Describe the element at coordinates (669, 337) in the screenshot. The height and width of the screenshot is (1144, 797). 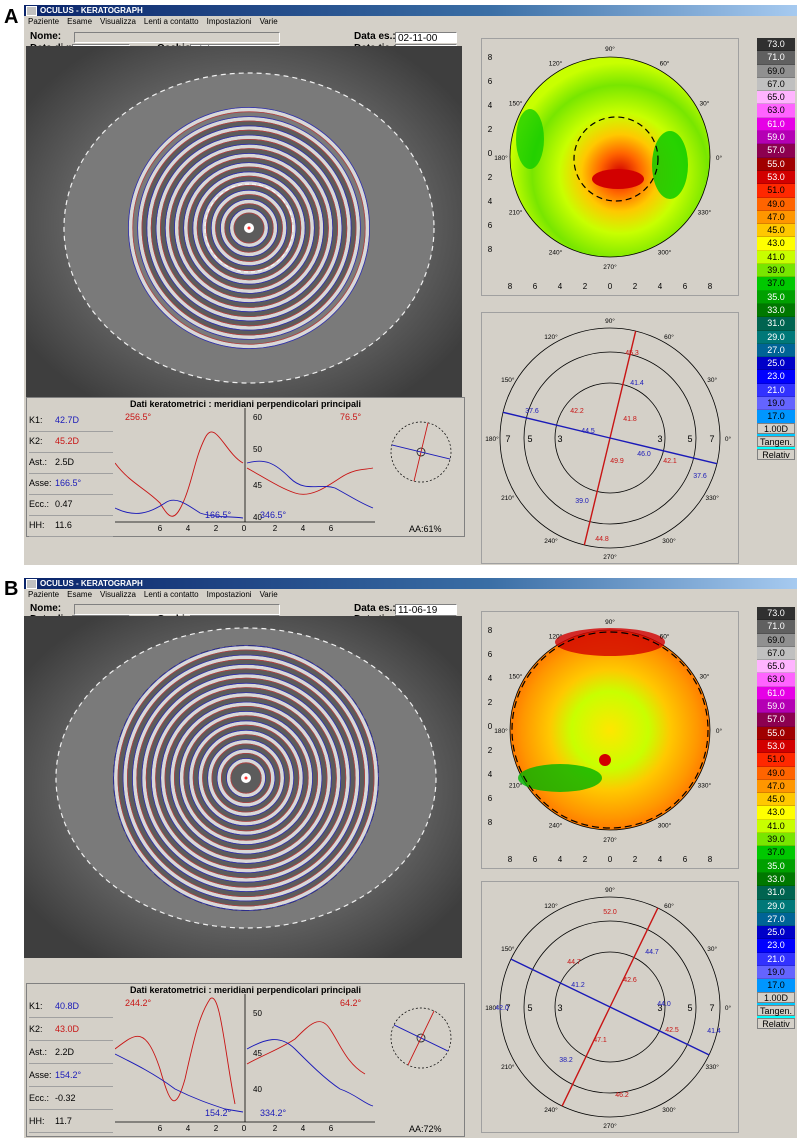
I see `diagram-angle-label: 60°` at that location.